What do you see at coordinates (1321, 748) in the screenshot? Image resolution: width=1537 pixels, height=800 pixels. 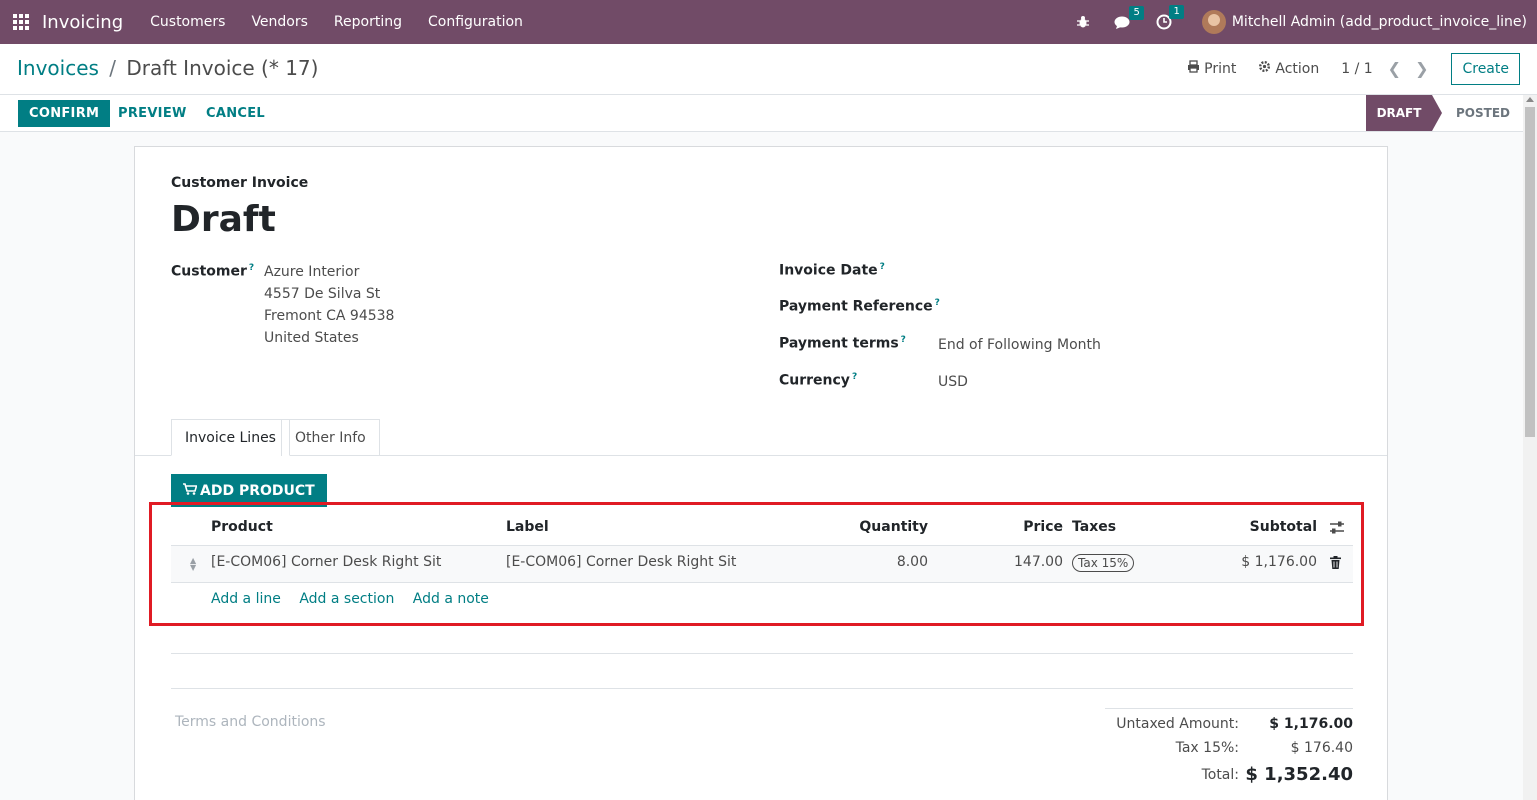 I see `tax-value: $ 176.40` at bounding box center [1321, 748].